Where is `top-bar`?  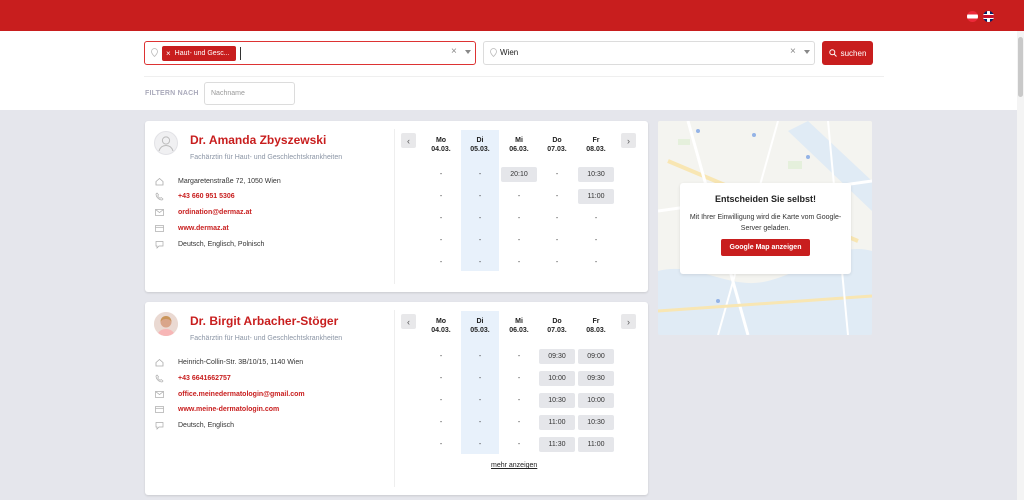
top-bar is located at coordinates (512, 15).